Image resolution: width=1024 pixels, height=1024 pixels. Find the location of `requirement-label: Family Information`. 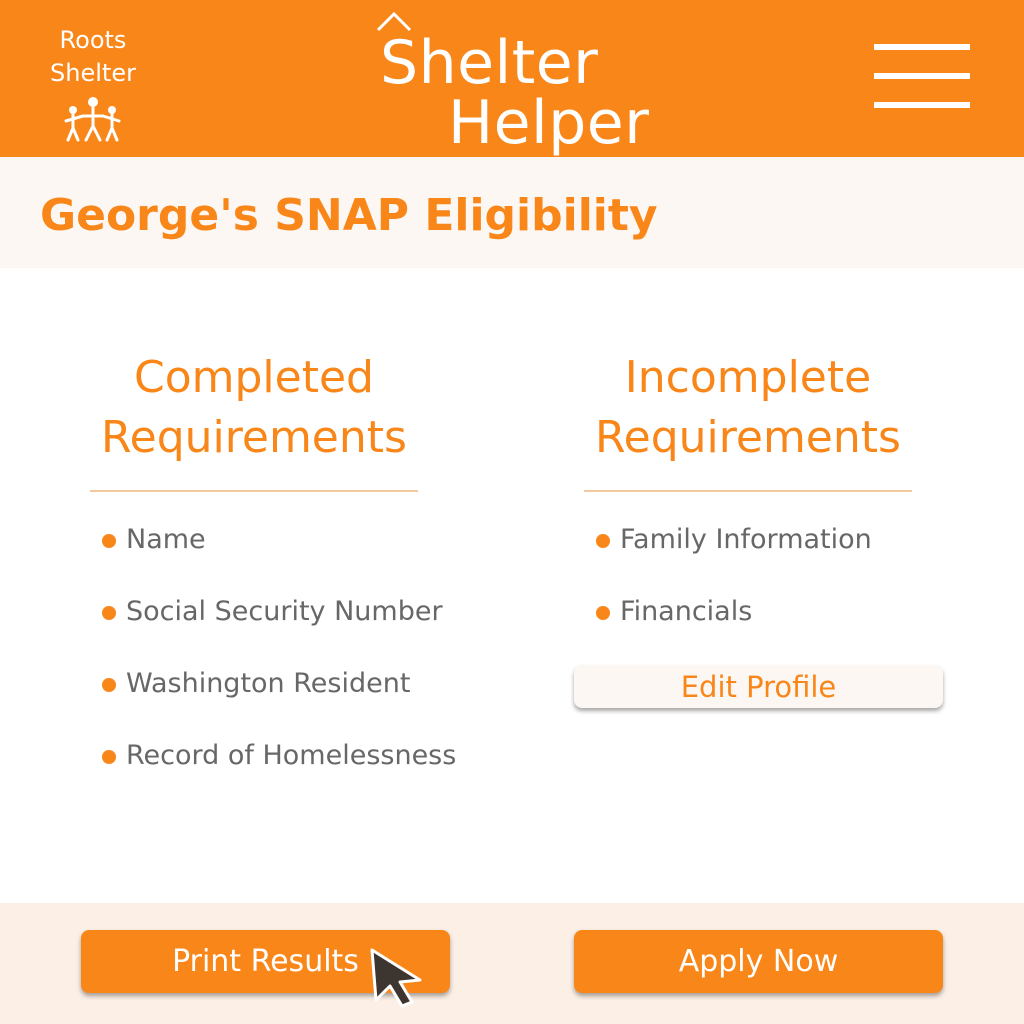

requirement-label: Family Information is located at coordinates (746, 539).